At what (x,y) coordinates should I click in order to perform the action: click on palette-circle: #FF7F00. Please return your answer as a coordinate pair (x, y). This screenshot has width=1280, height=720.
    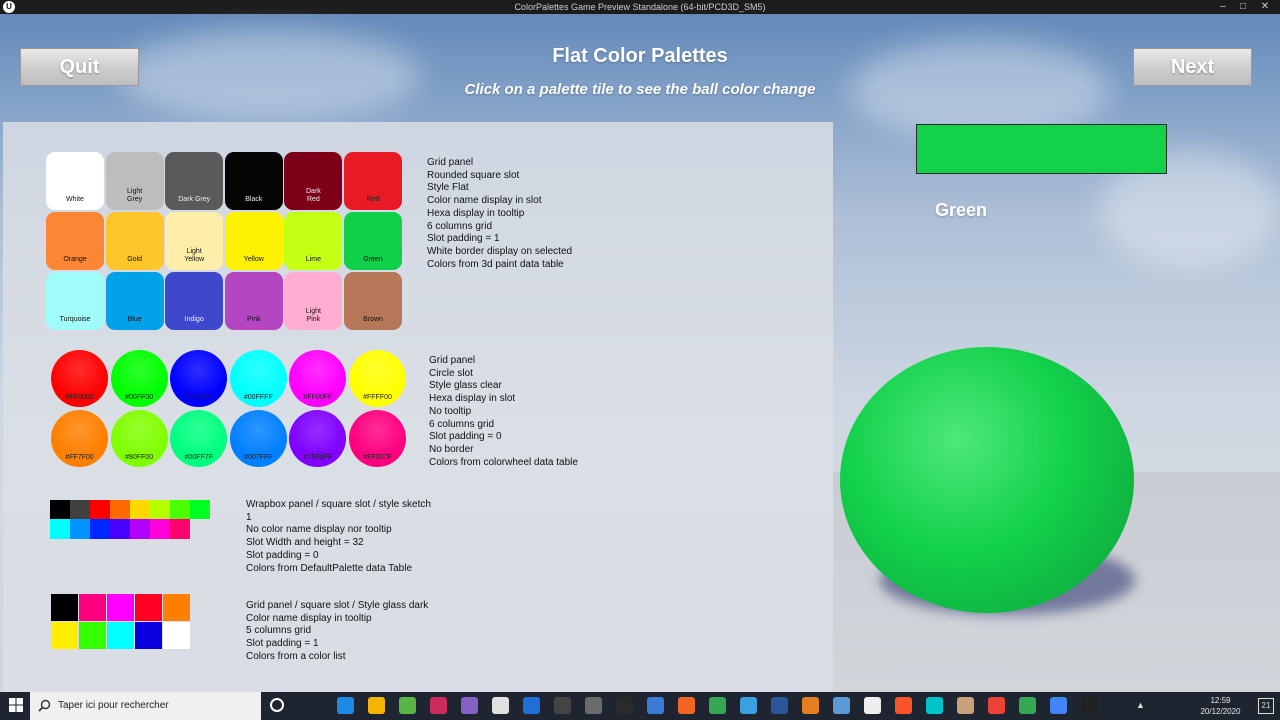
    Looking at the image, I should click on (79, 438).